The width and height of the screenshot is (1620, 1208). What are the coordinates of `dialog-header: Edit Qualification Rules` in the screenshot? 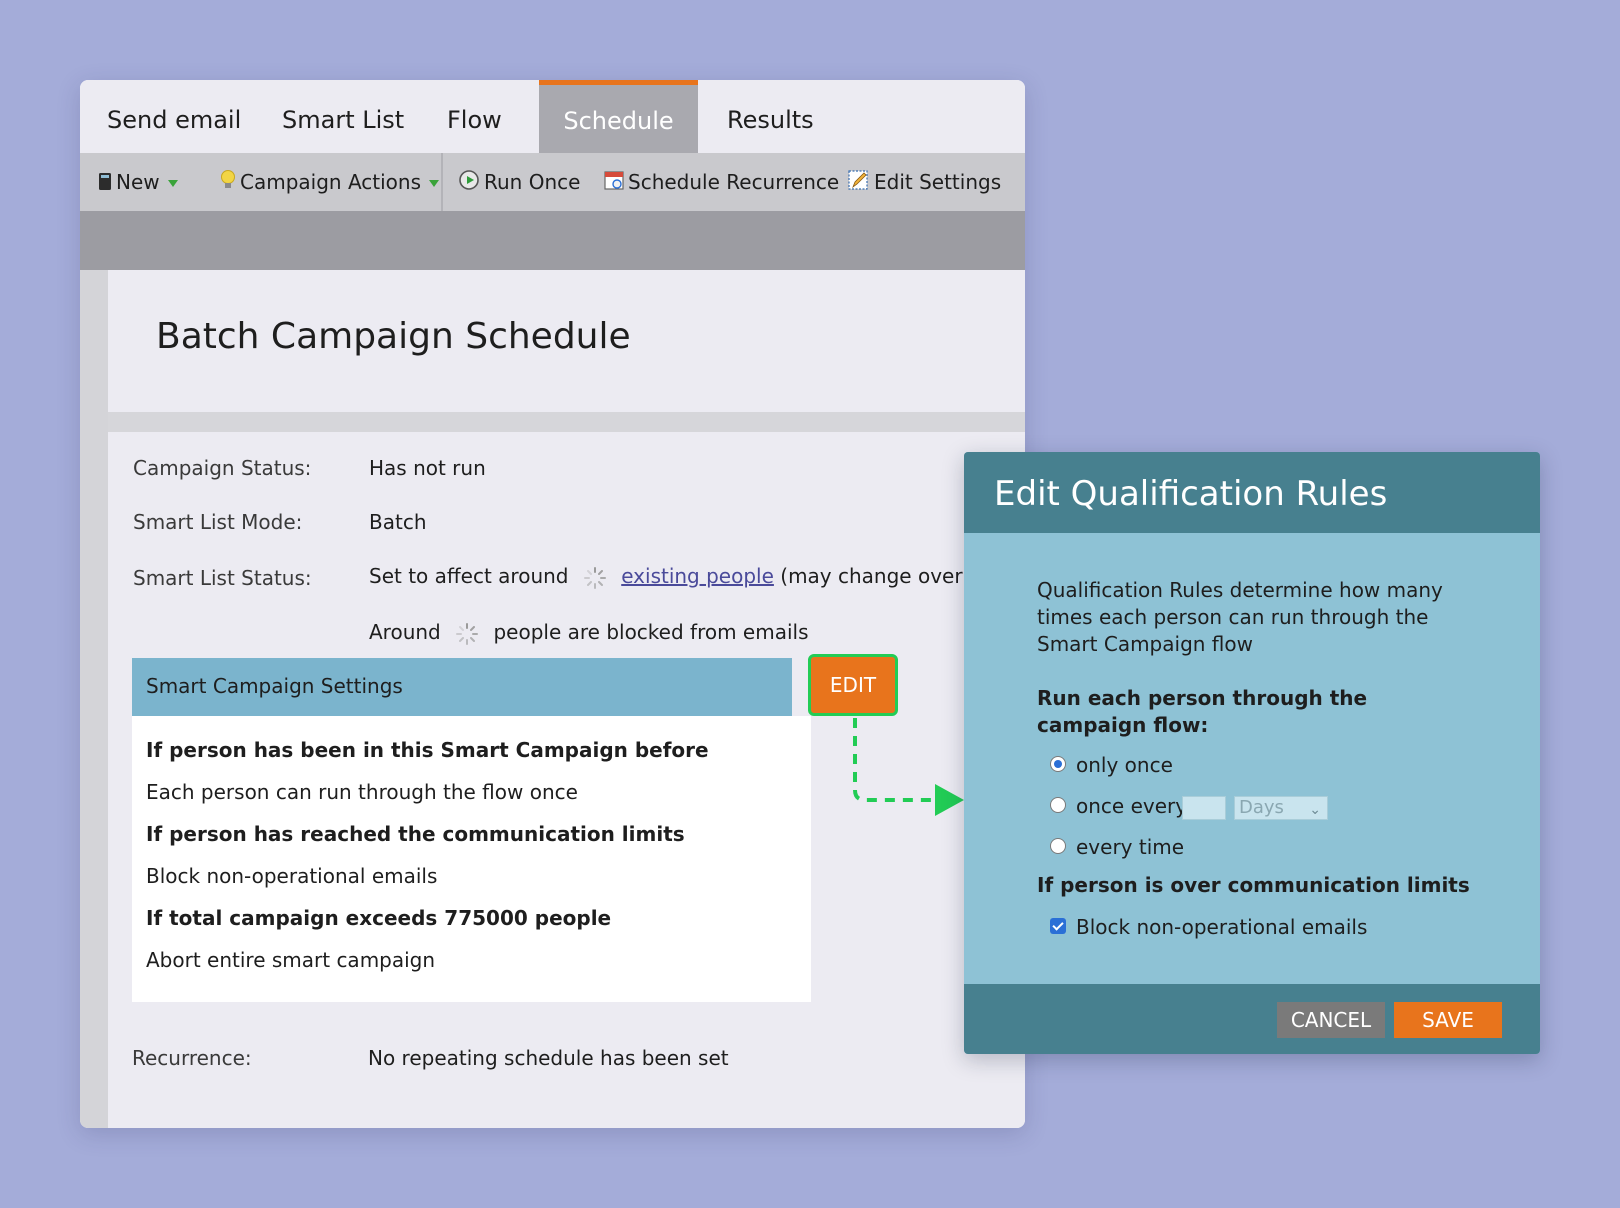 It's located at (1252, 492).